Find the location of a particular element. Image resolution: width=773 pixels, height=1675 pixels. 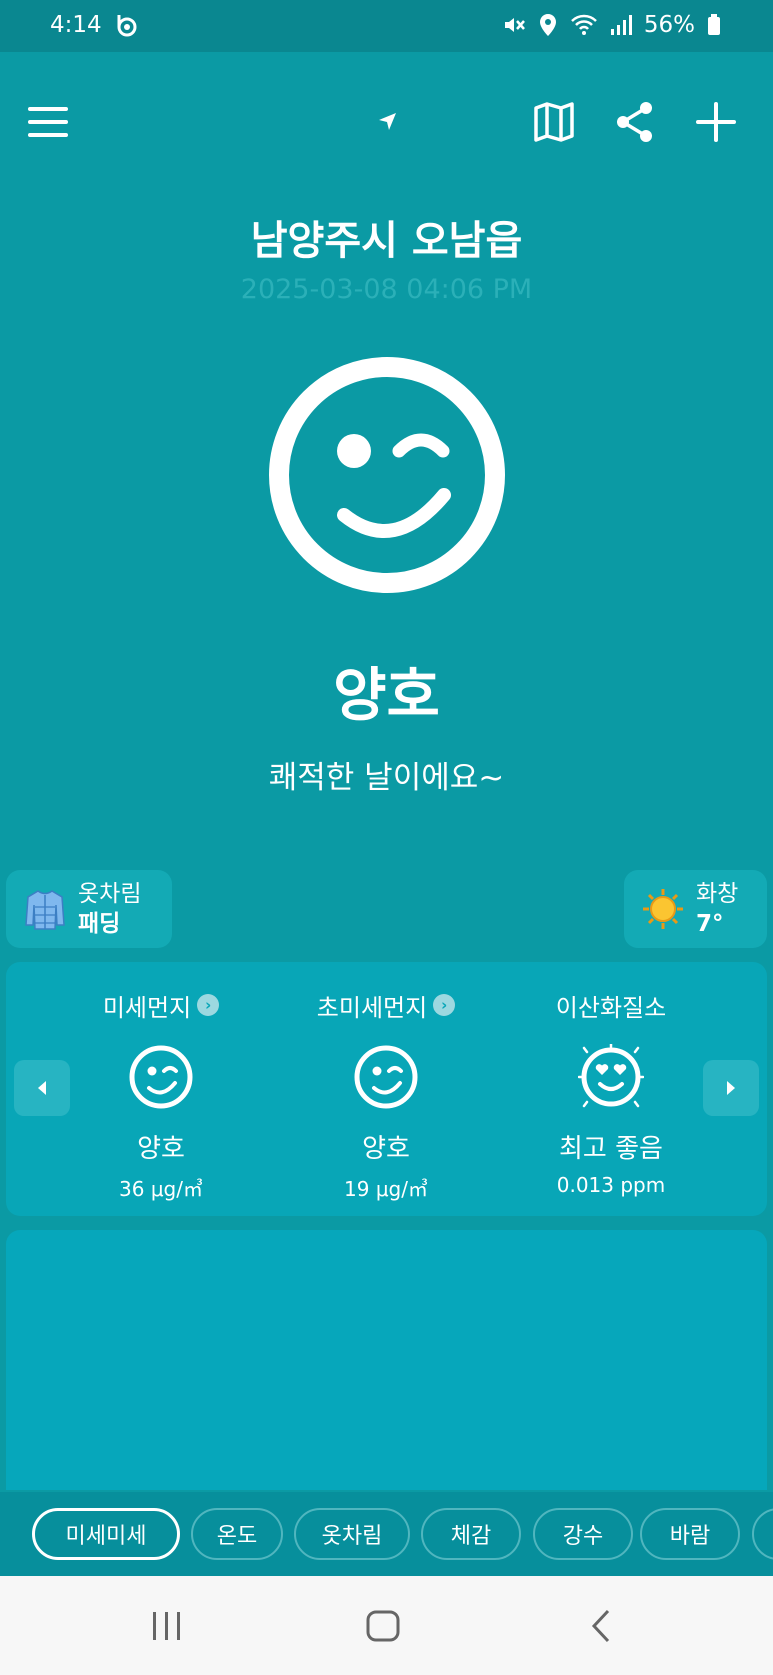

weather-temp: 7° is located at coordinates (710, 924).